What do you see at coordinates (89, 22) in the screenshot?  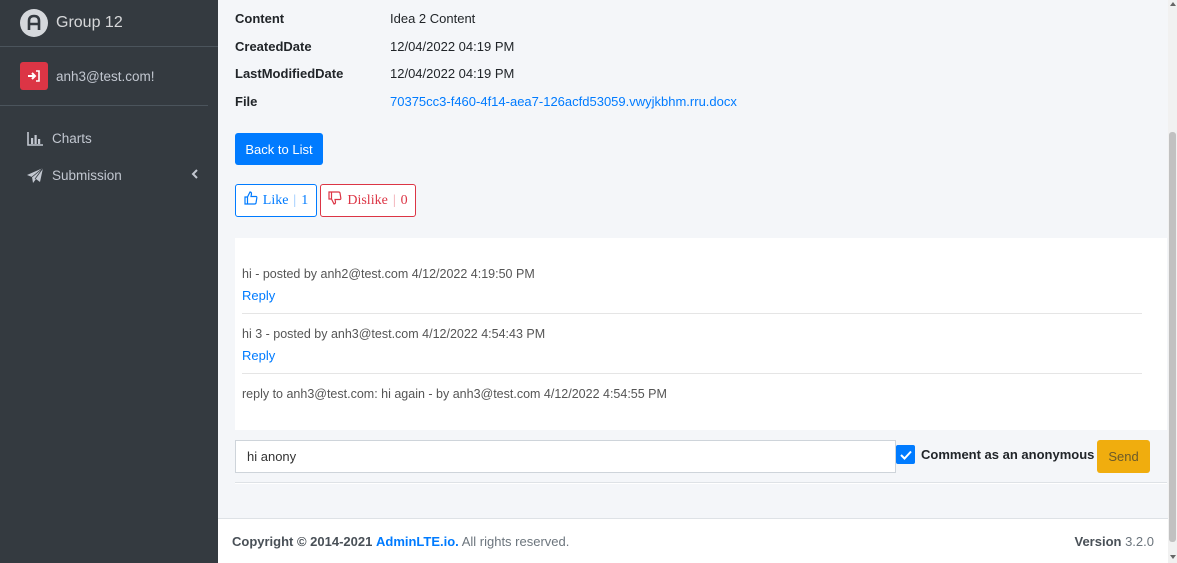 I see `brand-title: Group 12` at bounding box center [89, 22].